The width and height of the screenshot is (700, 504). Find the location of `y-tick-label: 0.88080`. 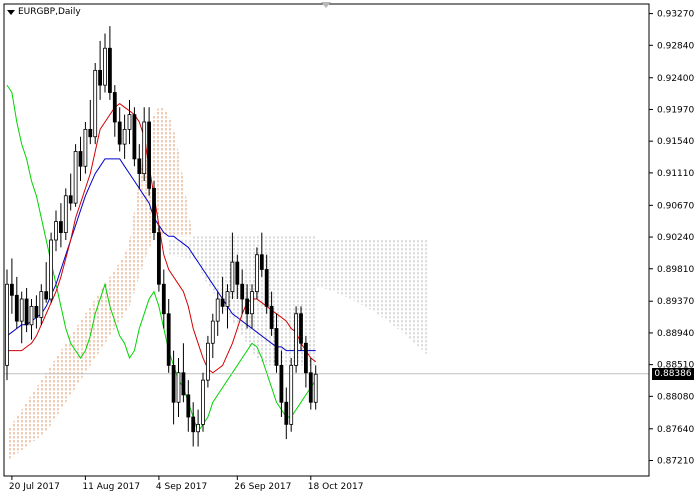

y-tick-label: 0.88080 is located at coordinates (675, 397).